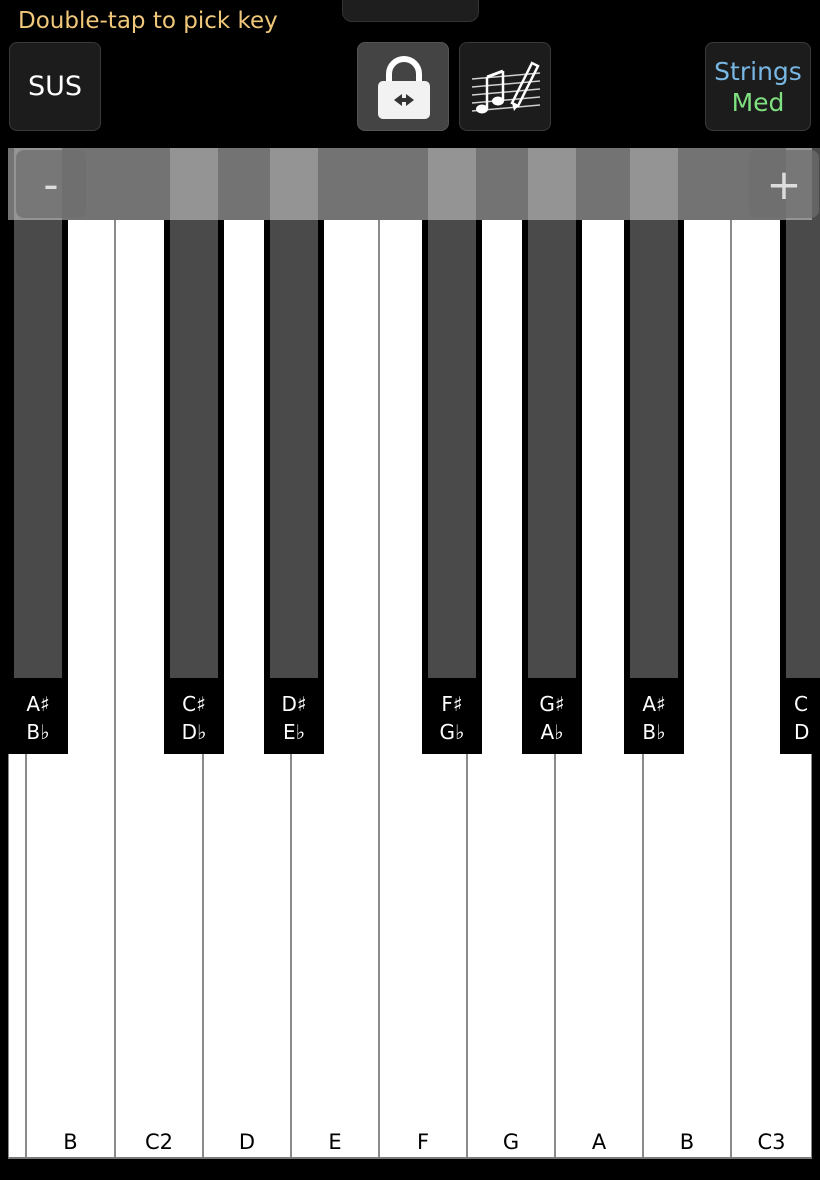  What do you see at coordinates (552, 732) in the screenshot?
I see `black-key-flat-label: A♭` at bounding box center [552, 732].